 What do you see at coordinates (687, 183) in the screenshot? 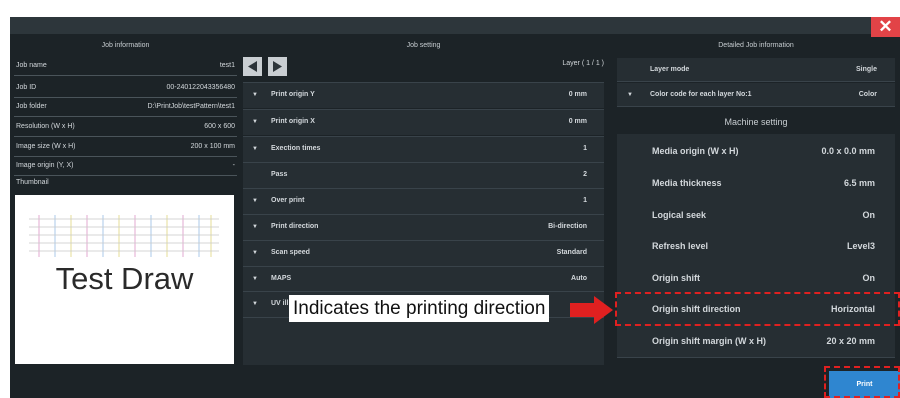
I see `machine-label: Media thickness` at bounding box center [687, 183].